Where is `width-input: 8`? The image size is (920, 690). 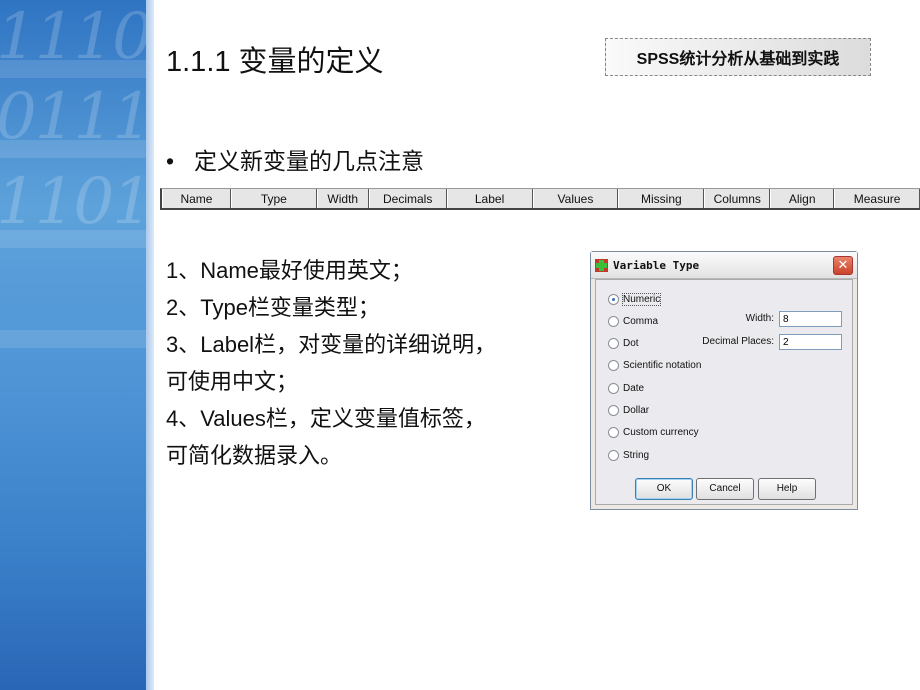
width-input: 8 is located at coordinates (810, 319).